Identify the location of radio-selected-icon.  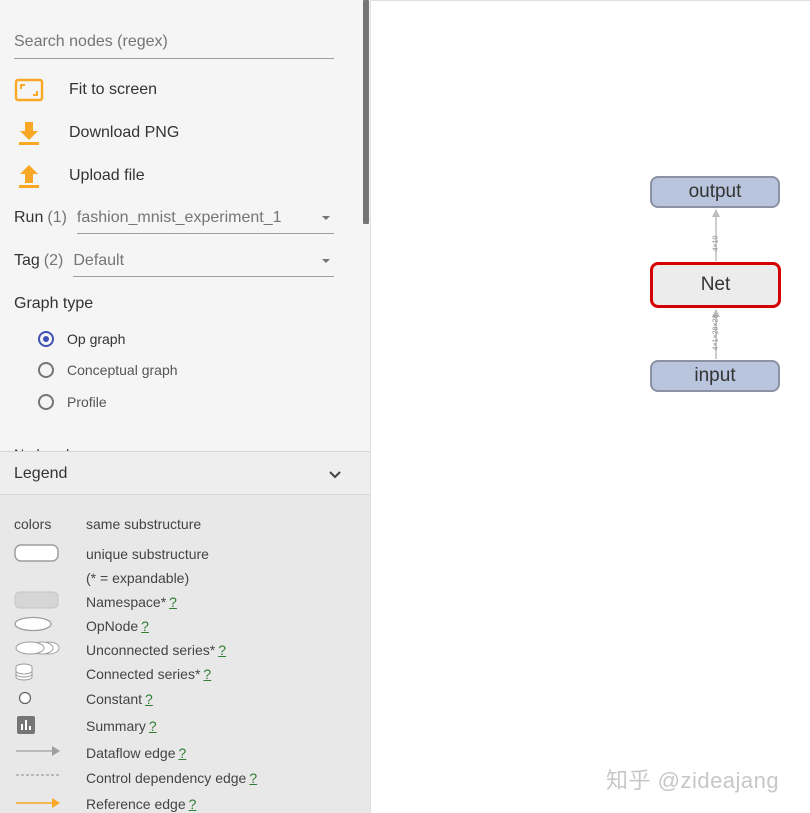
(46, 339).